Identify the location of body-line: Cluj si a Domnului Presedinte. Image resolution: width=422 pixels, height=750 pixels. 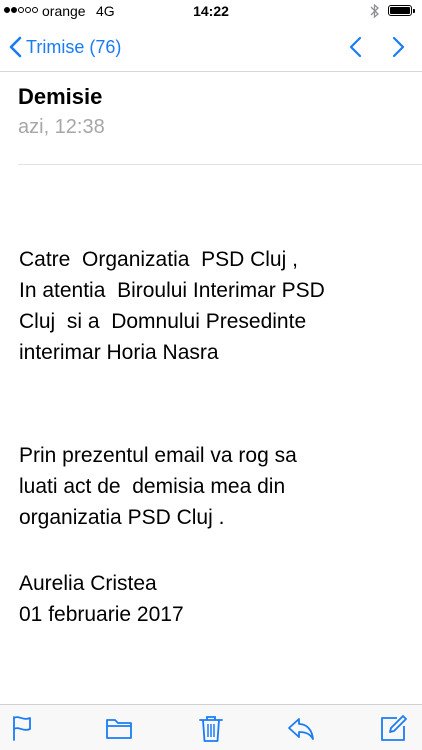
(163, 321).